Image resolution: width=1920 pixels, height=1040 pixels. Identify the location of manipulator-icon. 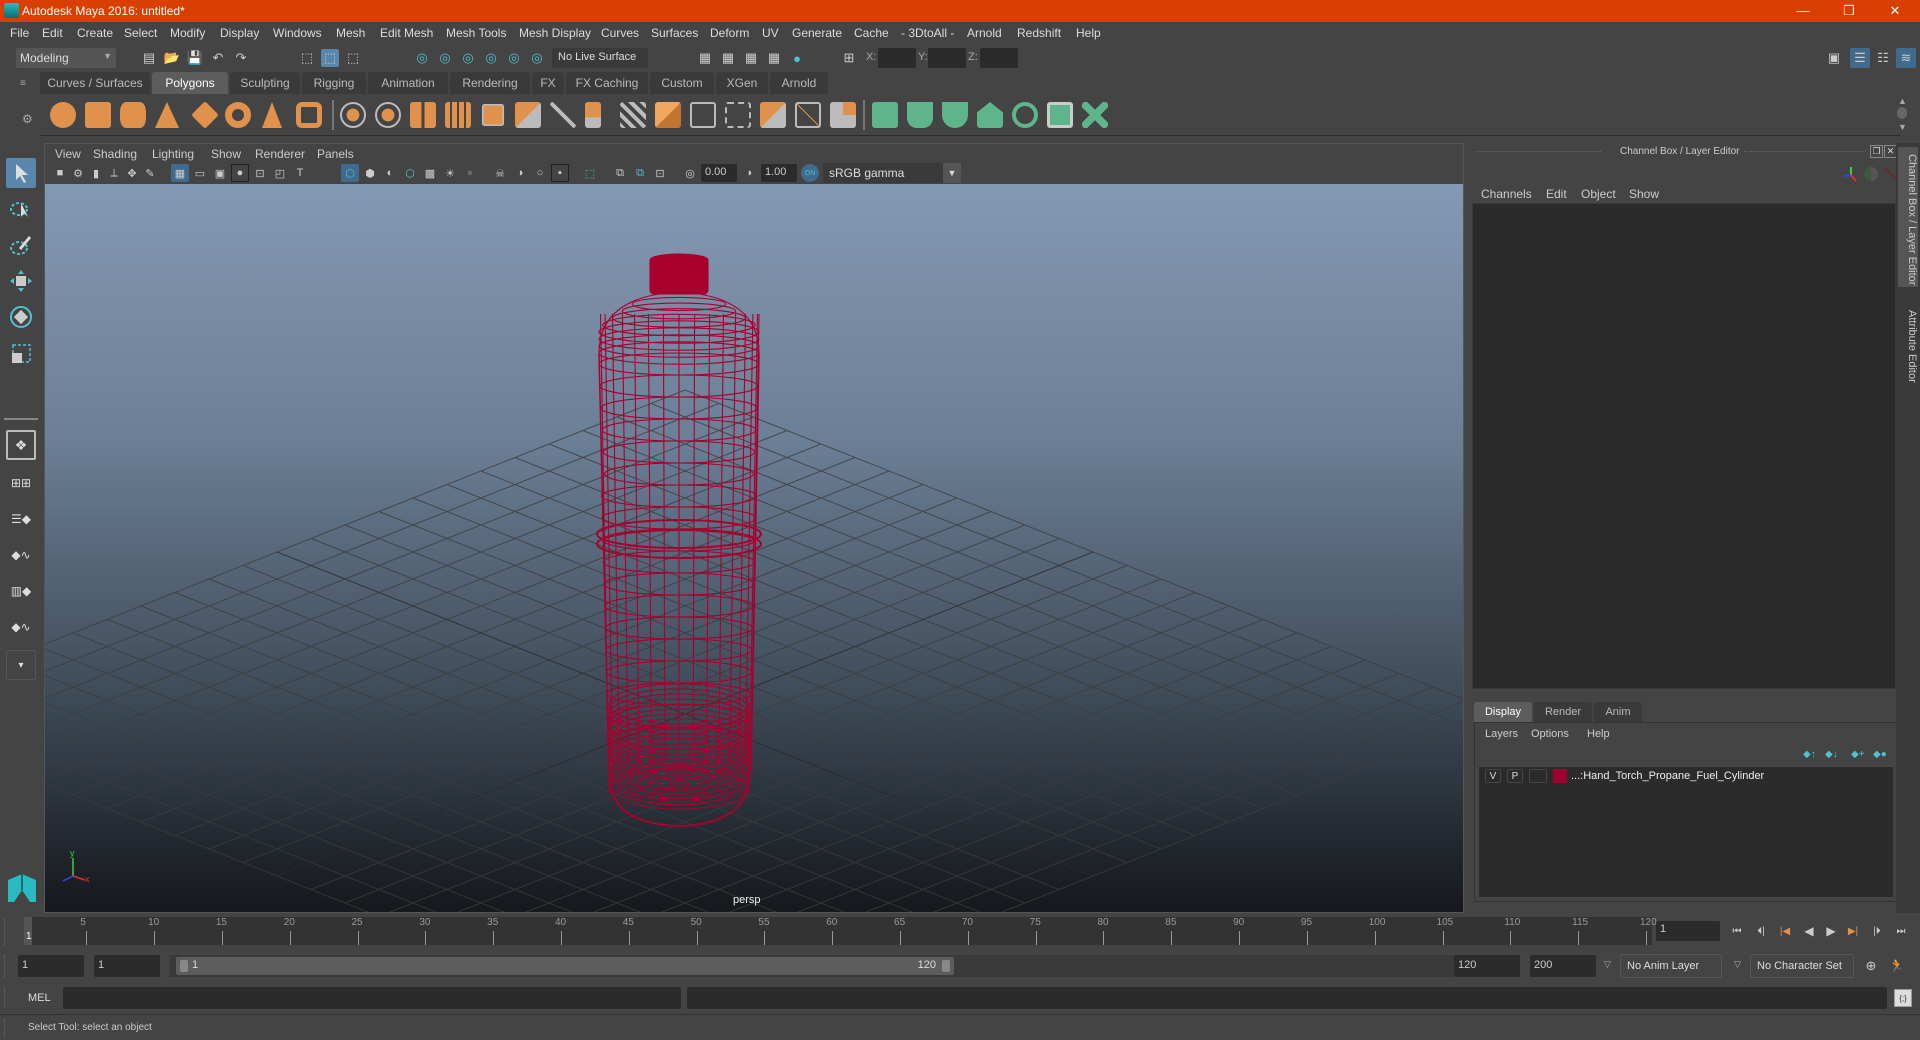
(1851, 174).